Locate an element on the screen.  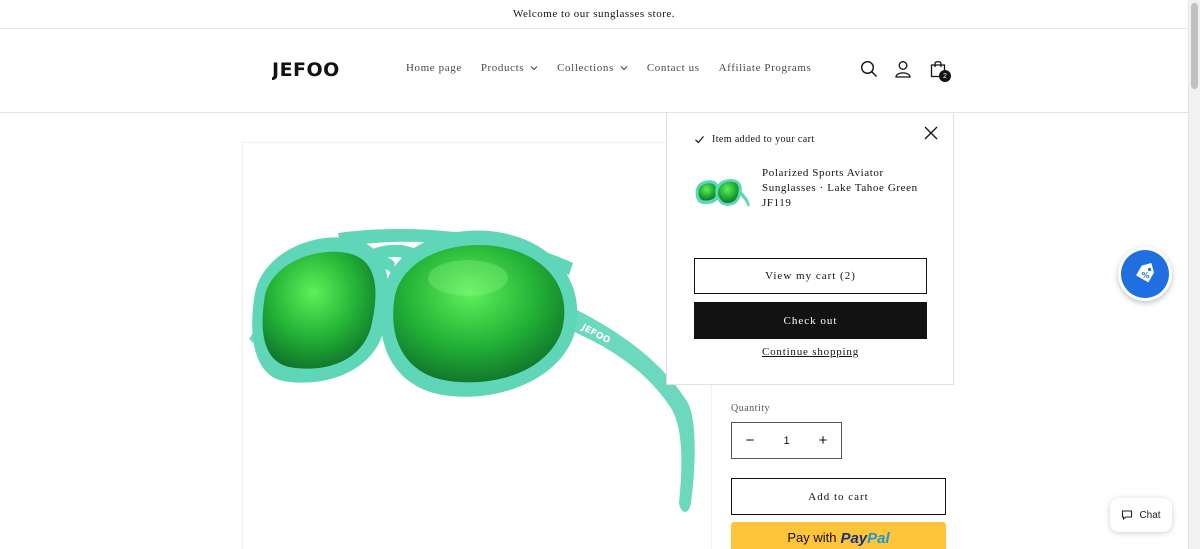
nav-affiliate-label: Affiliate Programs is located at coordinates (765, 68).